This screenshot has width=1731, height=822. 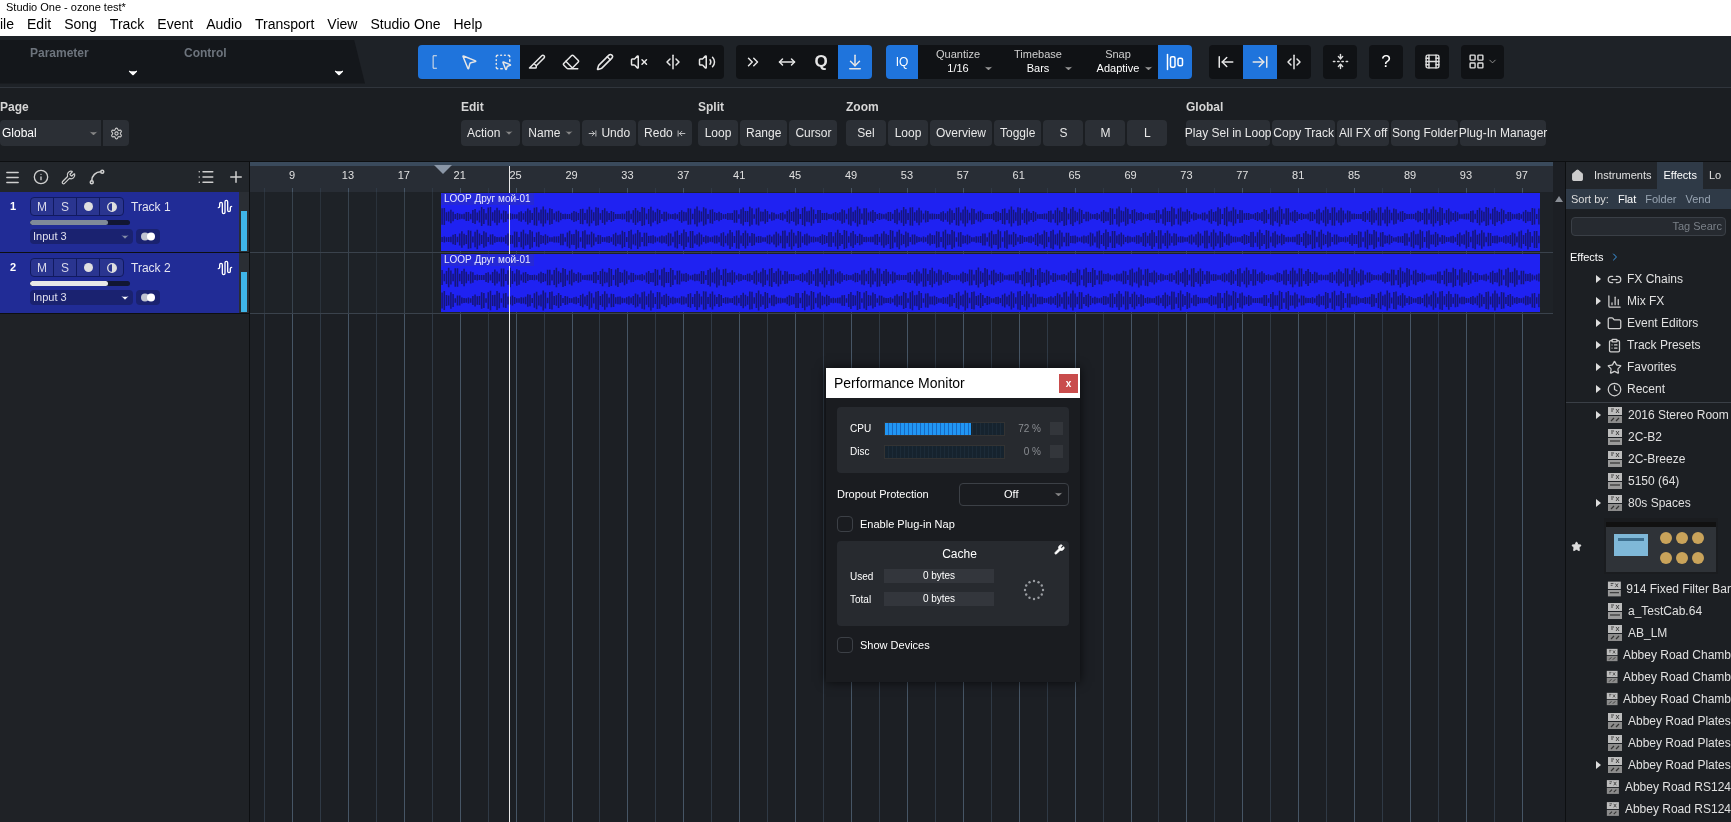 I want to click on tag-search-field: Tag Searc, so click(x=1648, y=226).